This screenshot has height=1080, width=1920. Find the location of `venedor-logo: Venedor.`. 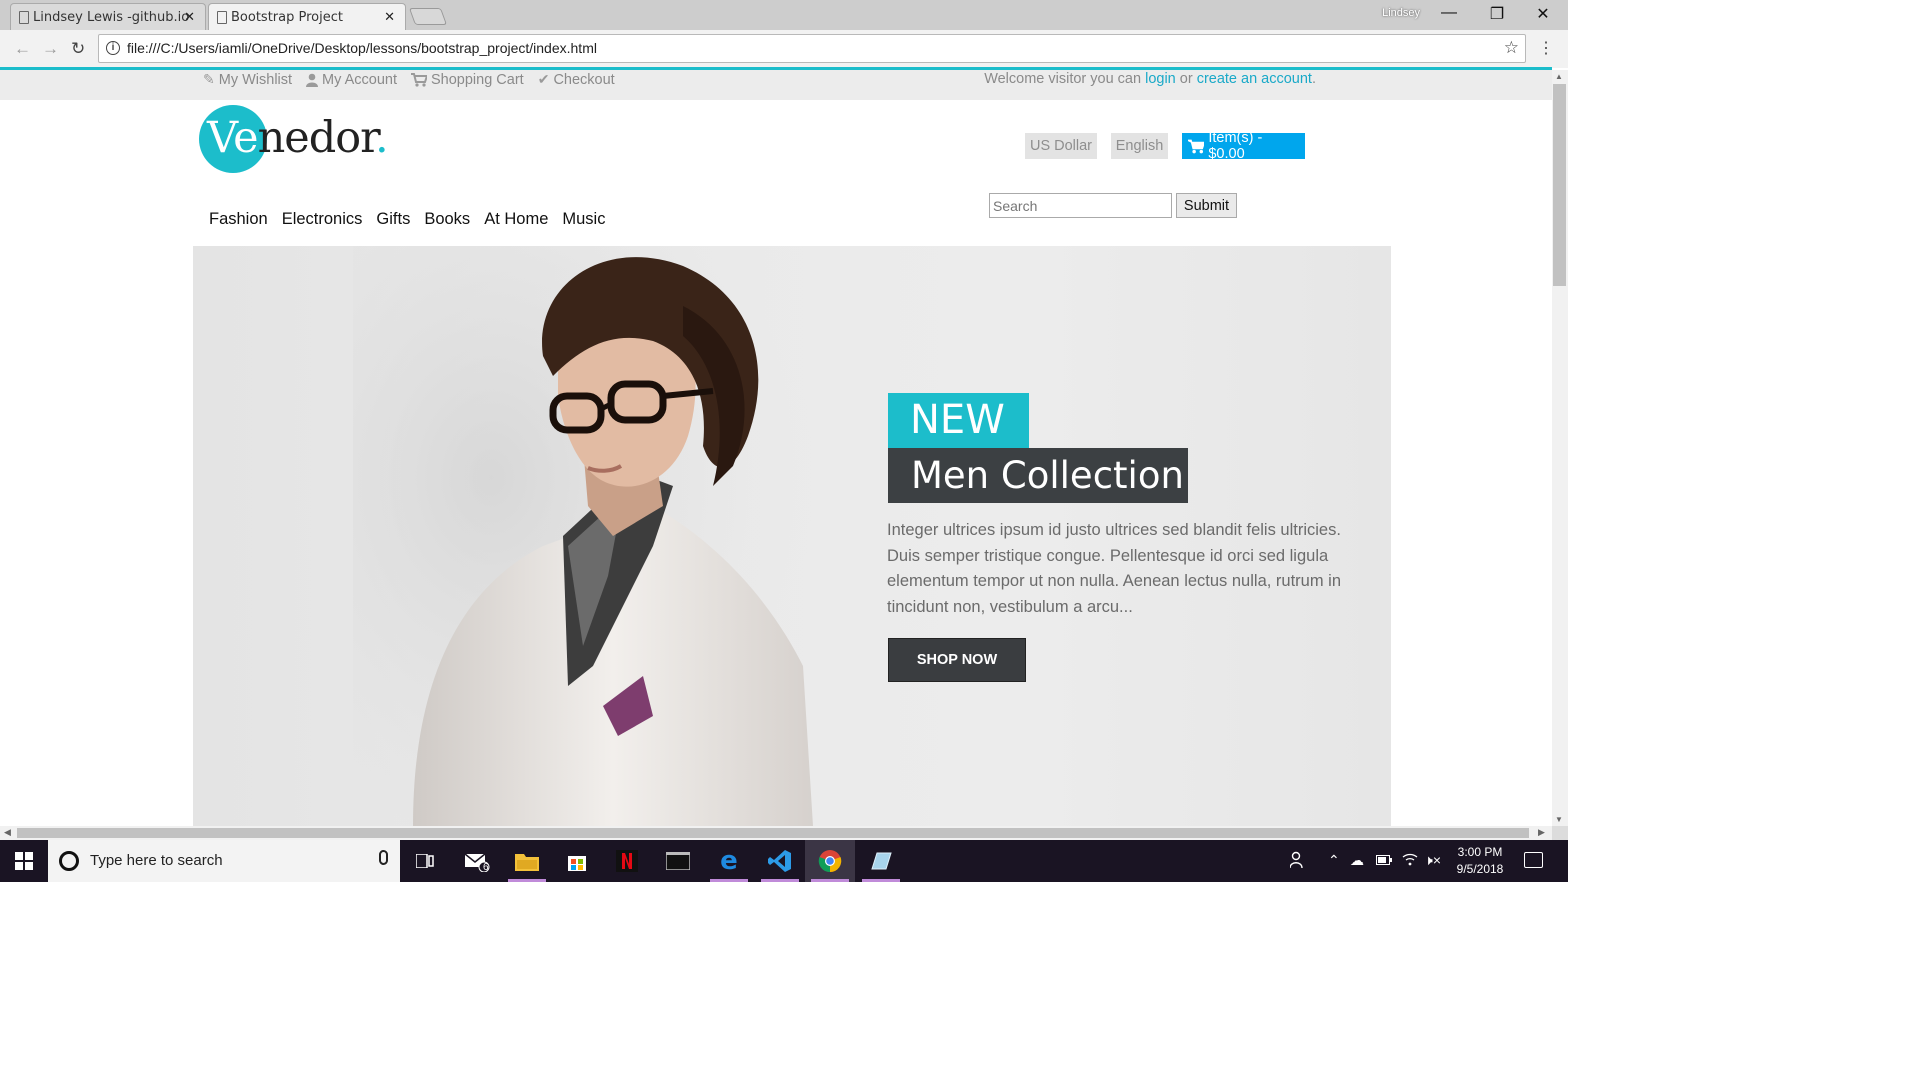

venedor-logo: Venedor. is located at coordinates (299, 140).